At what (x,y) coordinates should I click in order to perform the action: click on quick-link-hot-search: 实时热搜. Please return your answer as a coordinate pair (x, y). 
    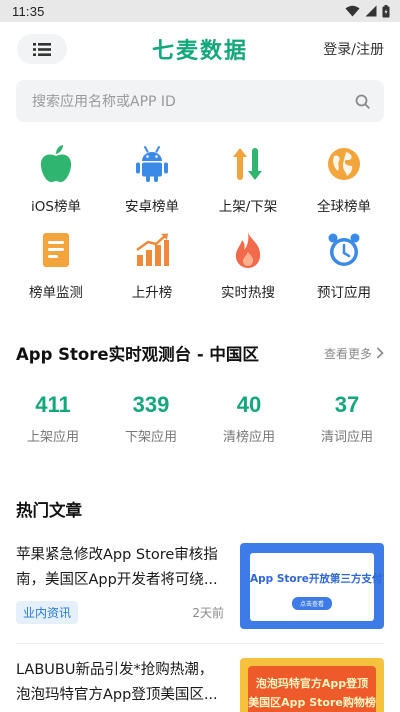
    Looking at the image, I should click on (248, 264).